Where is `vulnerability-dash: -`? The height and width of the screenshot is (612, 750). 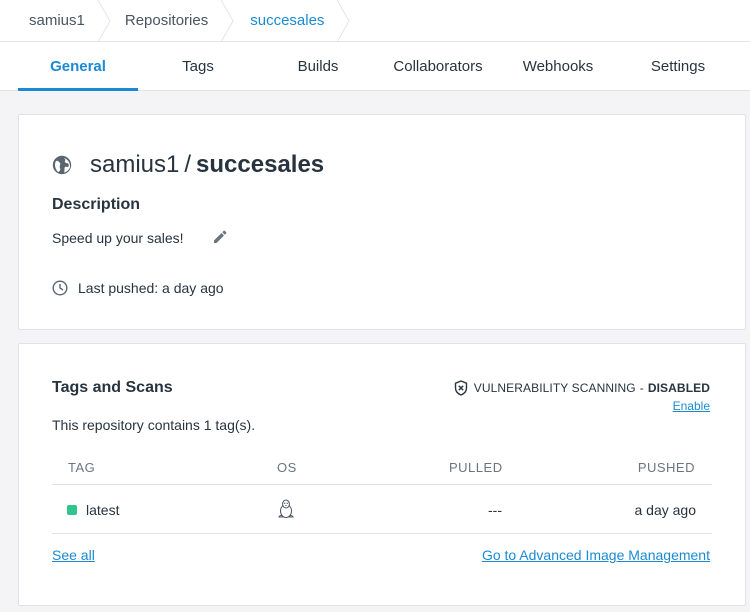 vulnerability-dash: - is located at coordinates (641, 388).